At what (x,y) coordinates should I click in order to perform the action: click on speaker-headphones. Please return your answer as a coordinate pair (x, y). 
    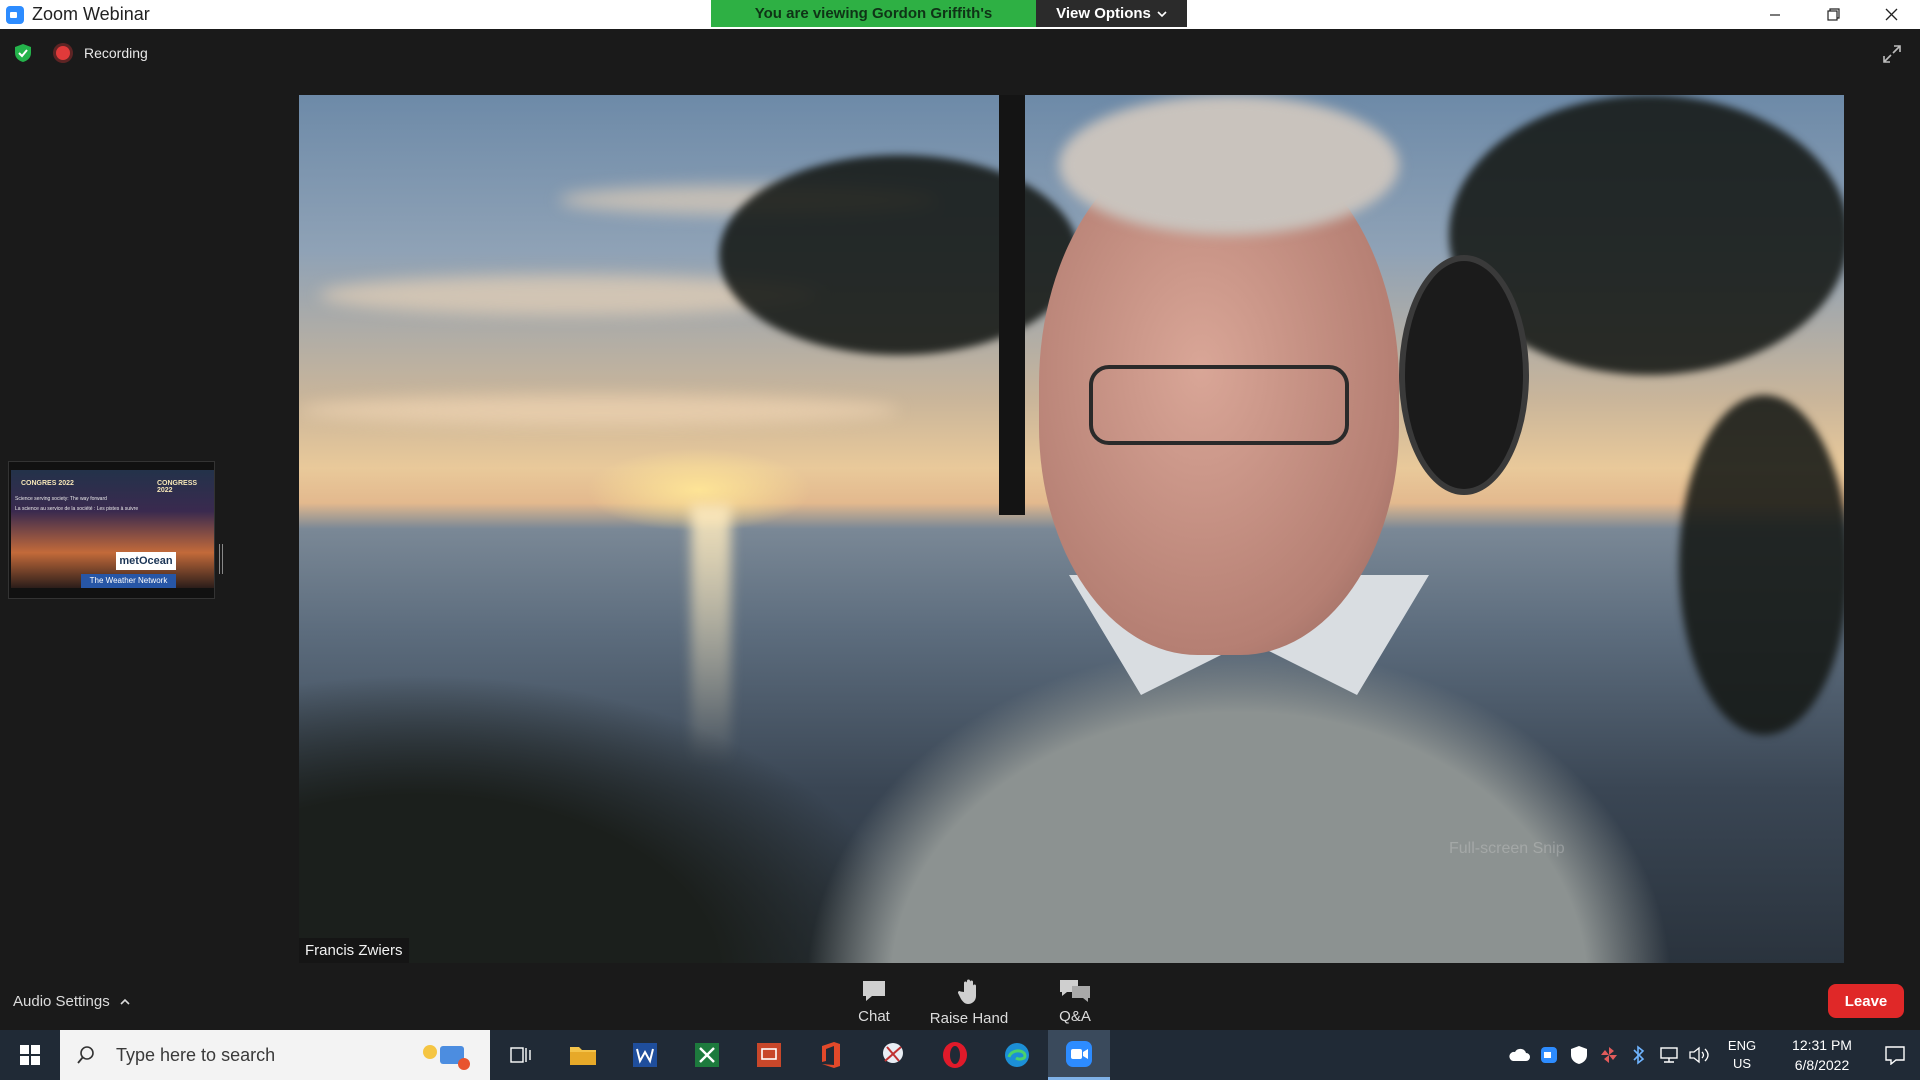
    Looking at the image, I should click on (1464, 375).